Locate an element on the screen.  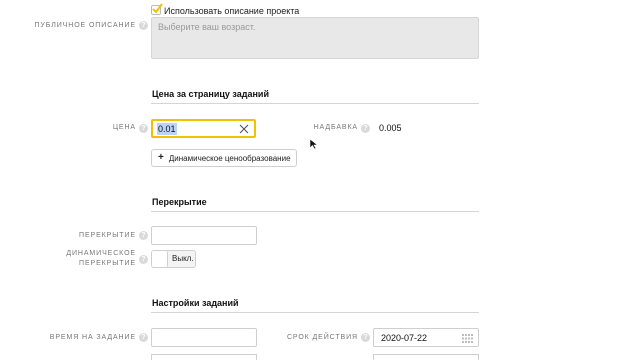
mouse-cursor-icon is located at coordinates (314, 144).